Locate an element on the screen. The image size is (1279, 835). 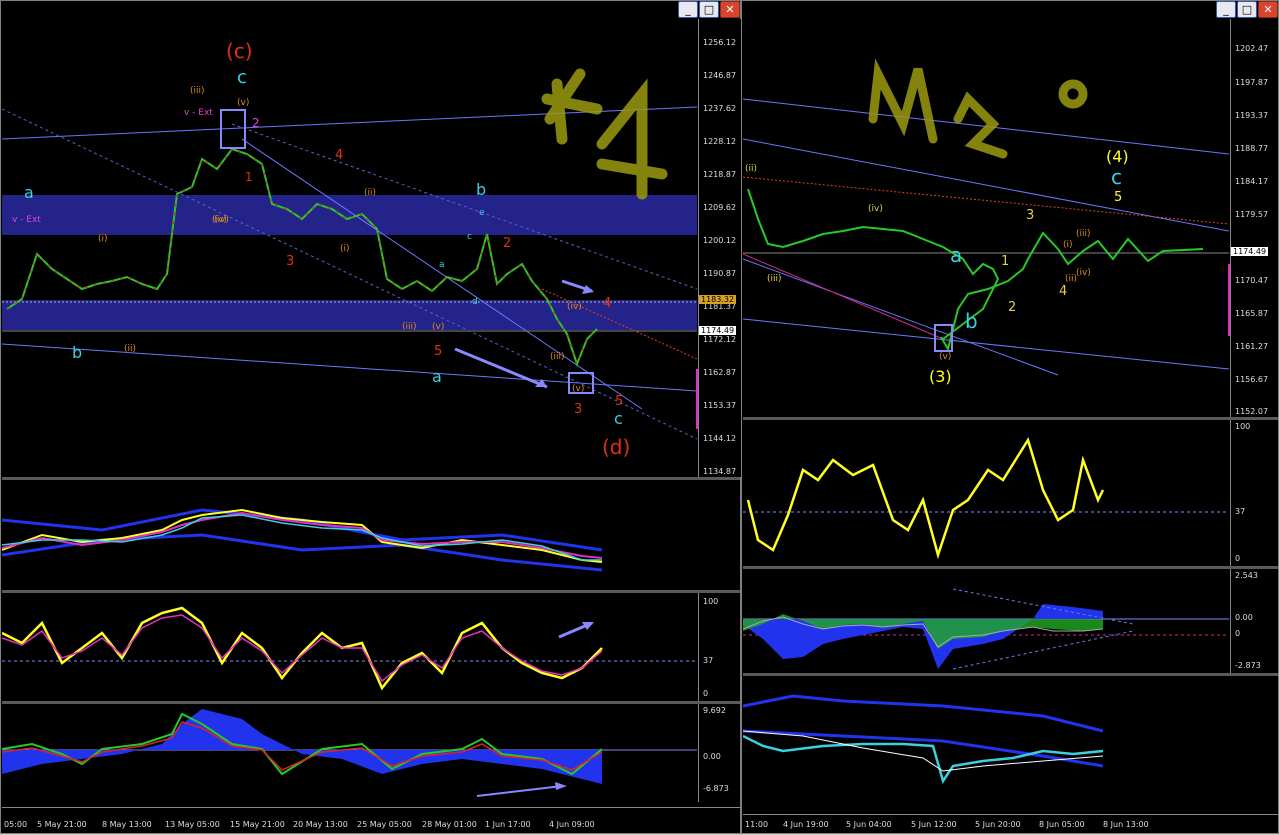
price-tick: 1153.37 is located at coordinates (720, 405).